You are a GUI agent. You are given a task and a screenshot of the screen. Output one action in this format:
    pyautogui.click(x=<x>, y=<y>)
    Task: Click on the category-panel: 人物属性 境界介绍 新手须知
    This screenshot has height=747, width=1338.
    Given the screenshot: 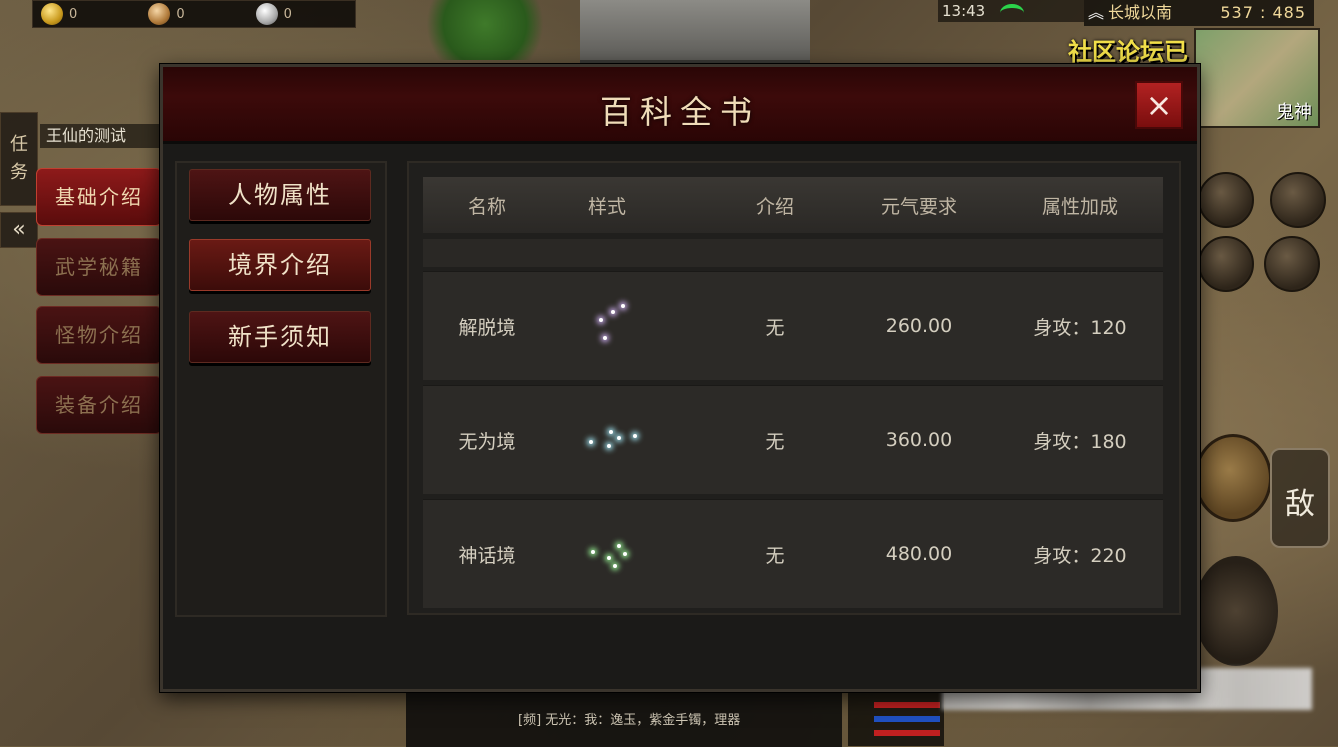 What is the action you would take?
    pyautogui.click(x=281, y=389)
    